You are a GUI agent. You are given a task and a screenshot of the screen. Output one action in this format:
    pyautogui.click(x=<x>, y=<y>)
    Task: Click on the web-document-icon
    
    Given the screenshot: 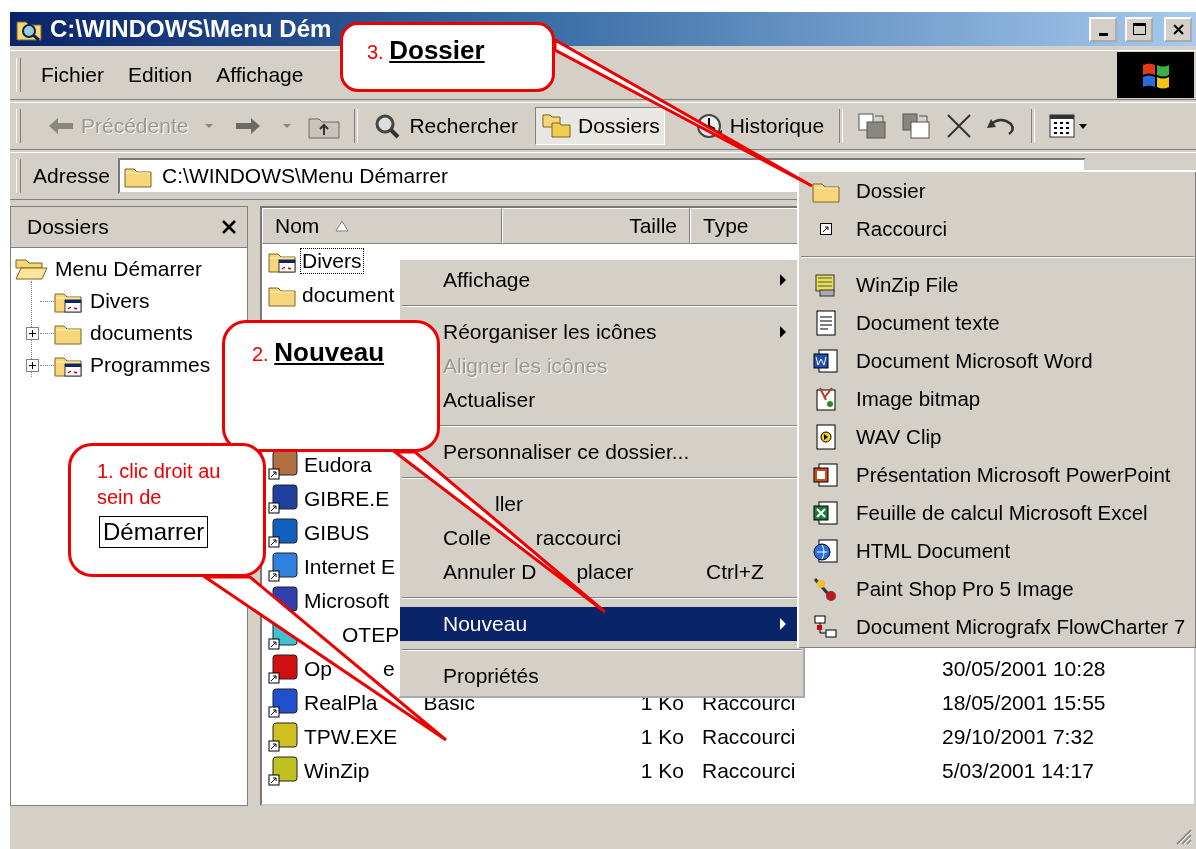 What is the action you would take?
    pyautogui.click(x=826, y=551)
    